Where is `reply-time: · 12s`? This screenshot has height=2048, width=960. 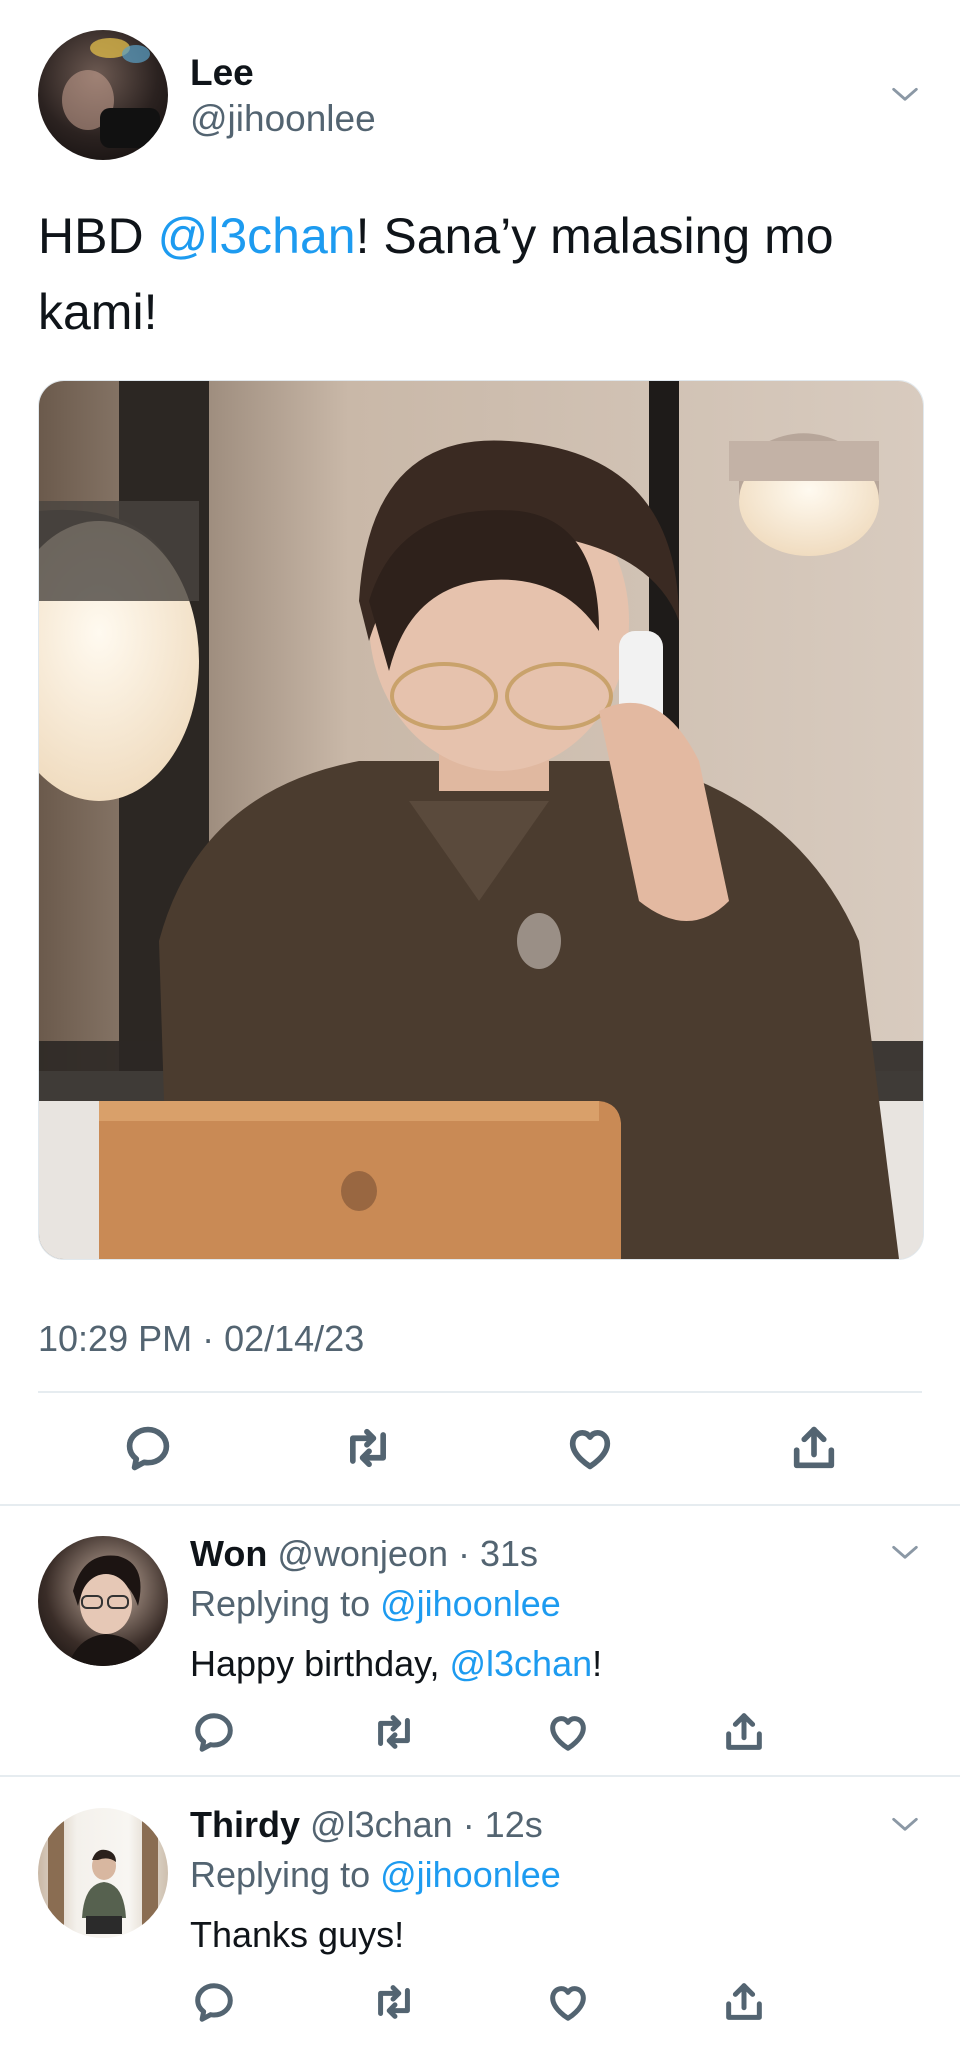
reply-time: · 12s is located at coordinates (502, 1824).